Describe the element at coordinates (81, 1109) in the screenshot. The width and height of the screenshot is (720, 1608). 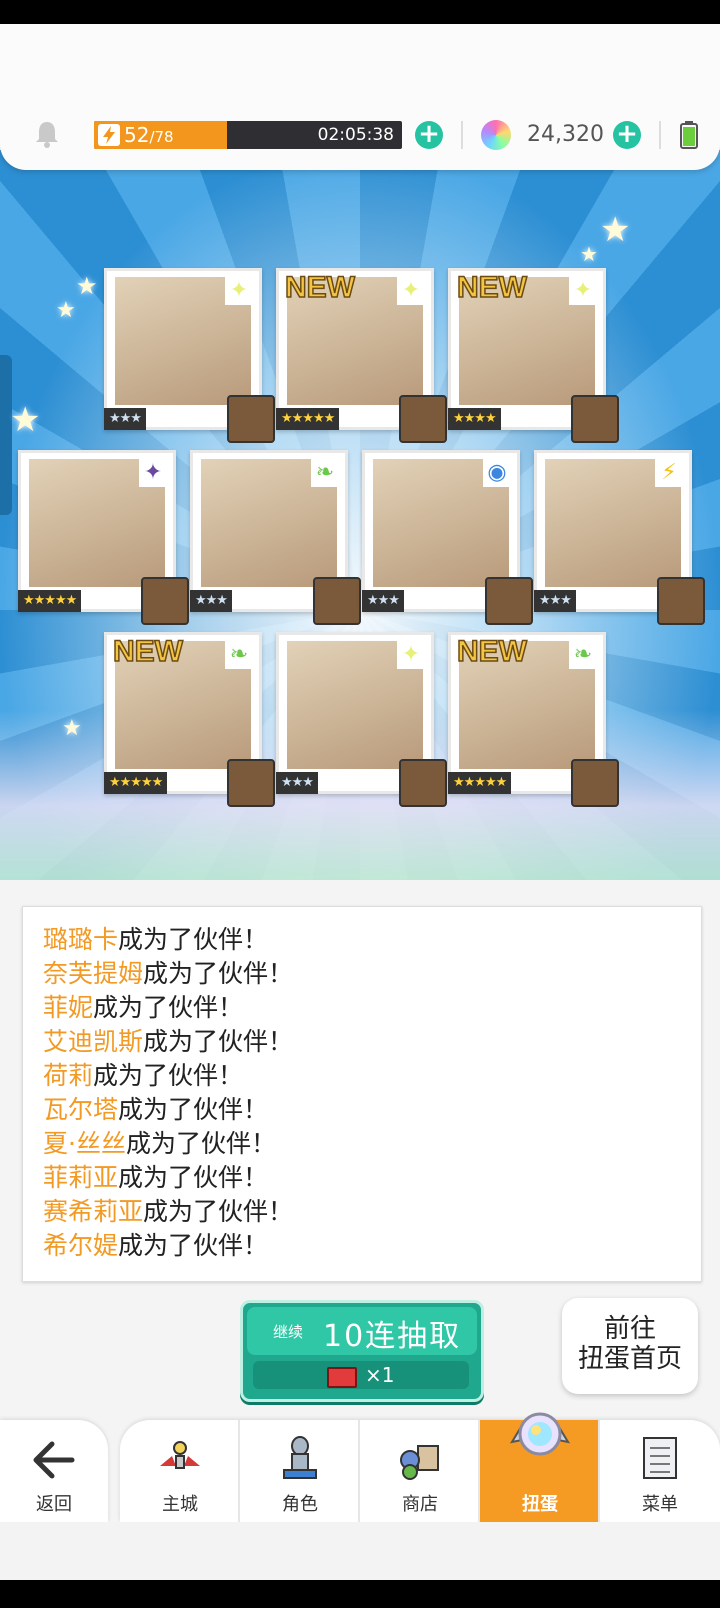
I see `character-name: 瓦尔塔` at that location.